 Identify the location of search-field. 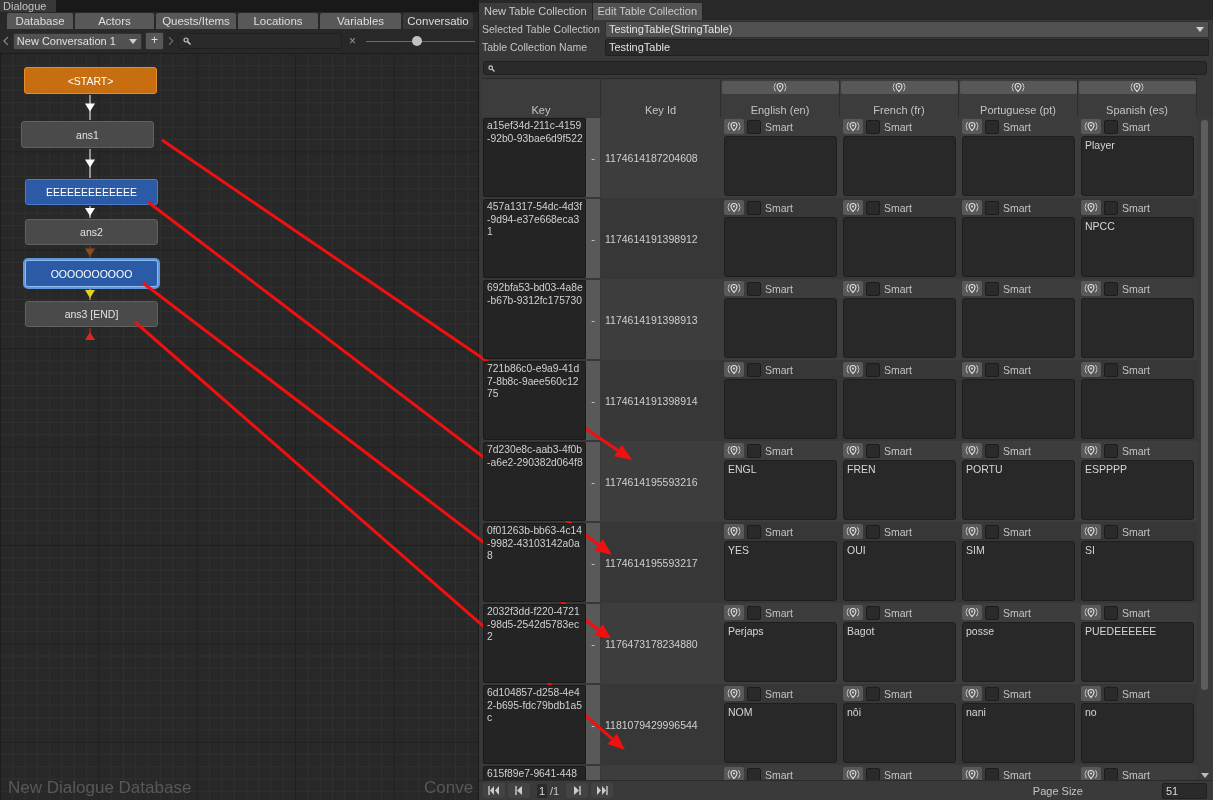
(845, 68).